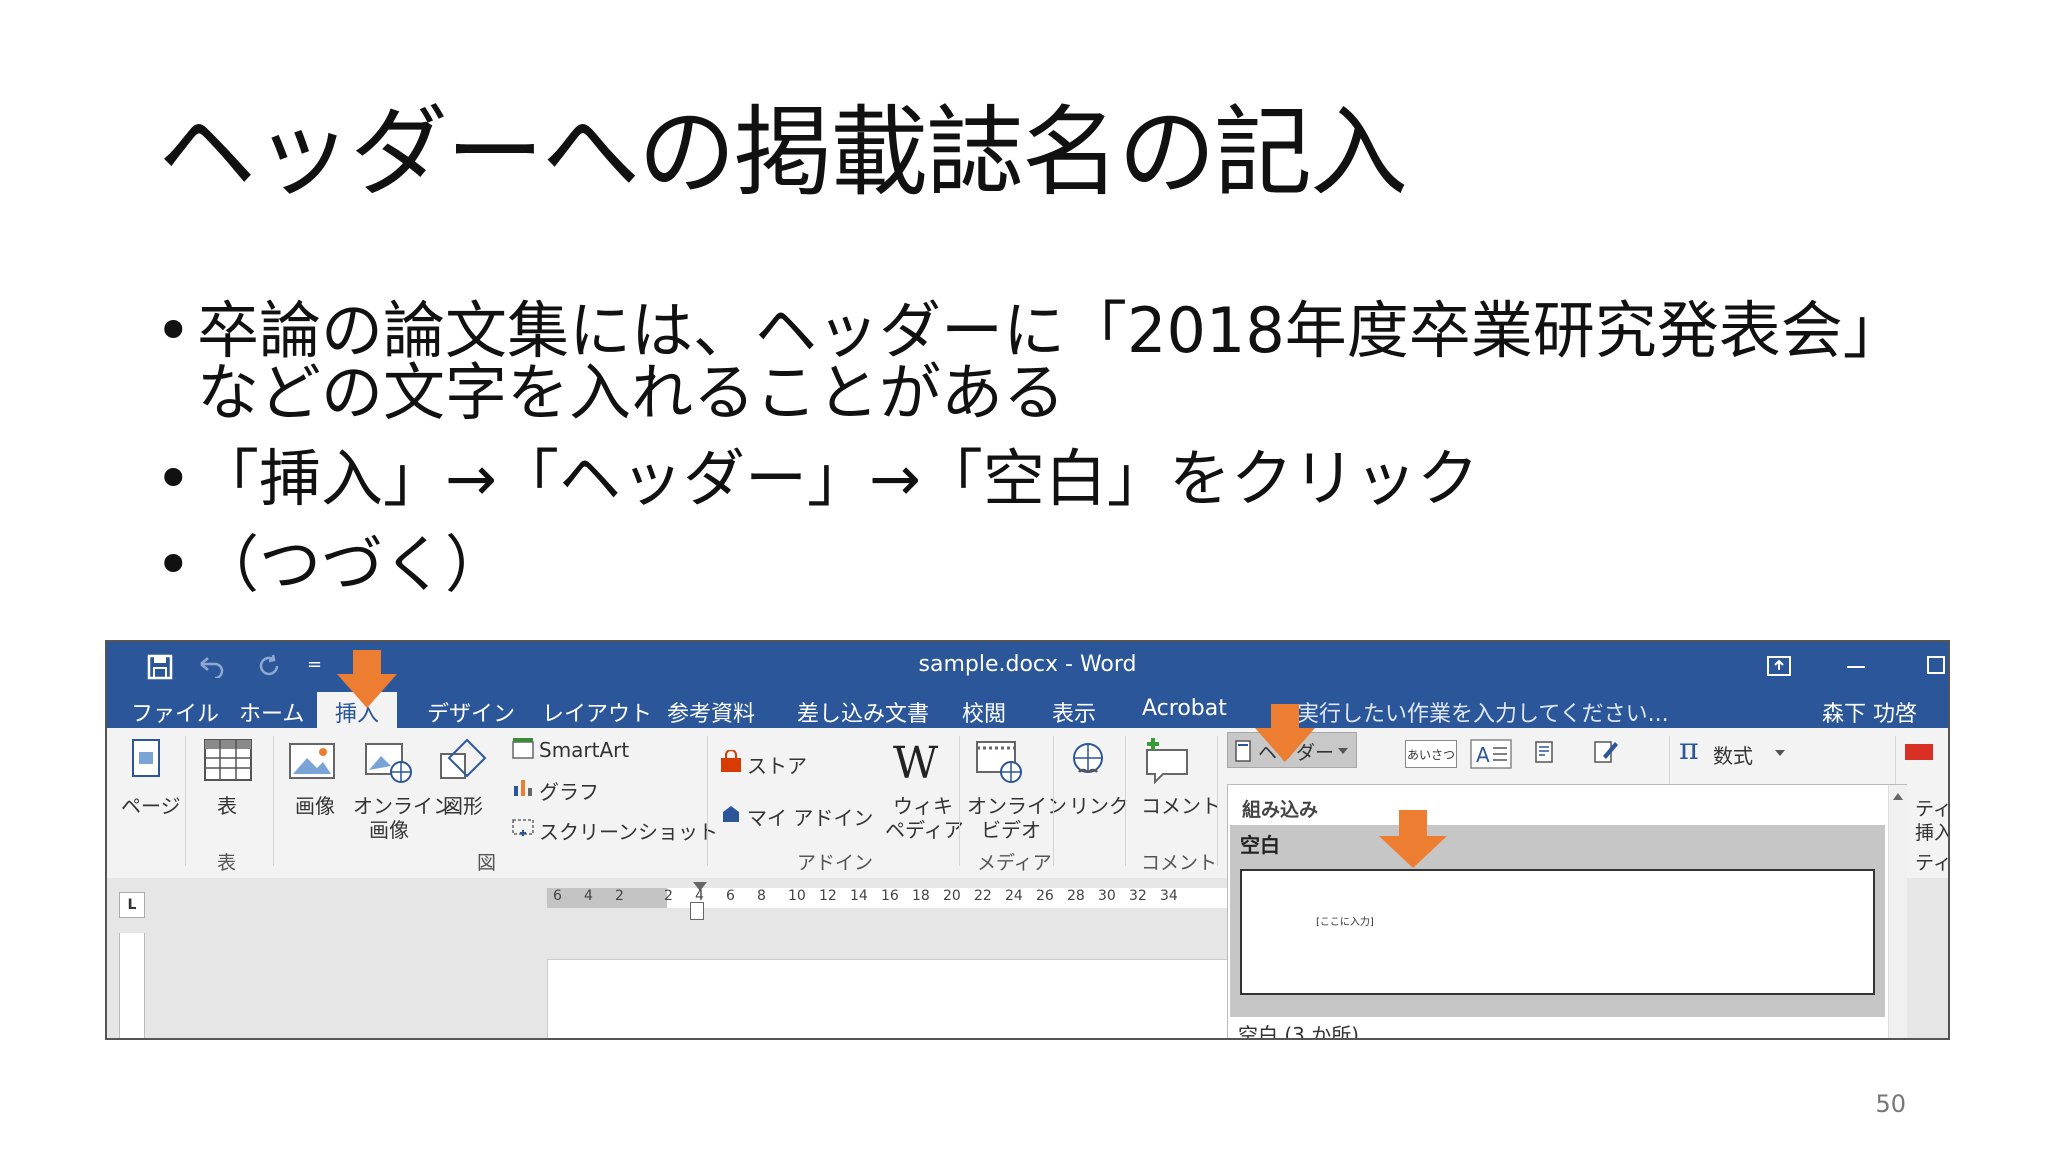  Describe the element at coordinates (1099, 804) in the screenshot. I see `link-button: リンク` at that location.